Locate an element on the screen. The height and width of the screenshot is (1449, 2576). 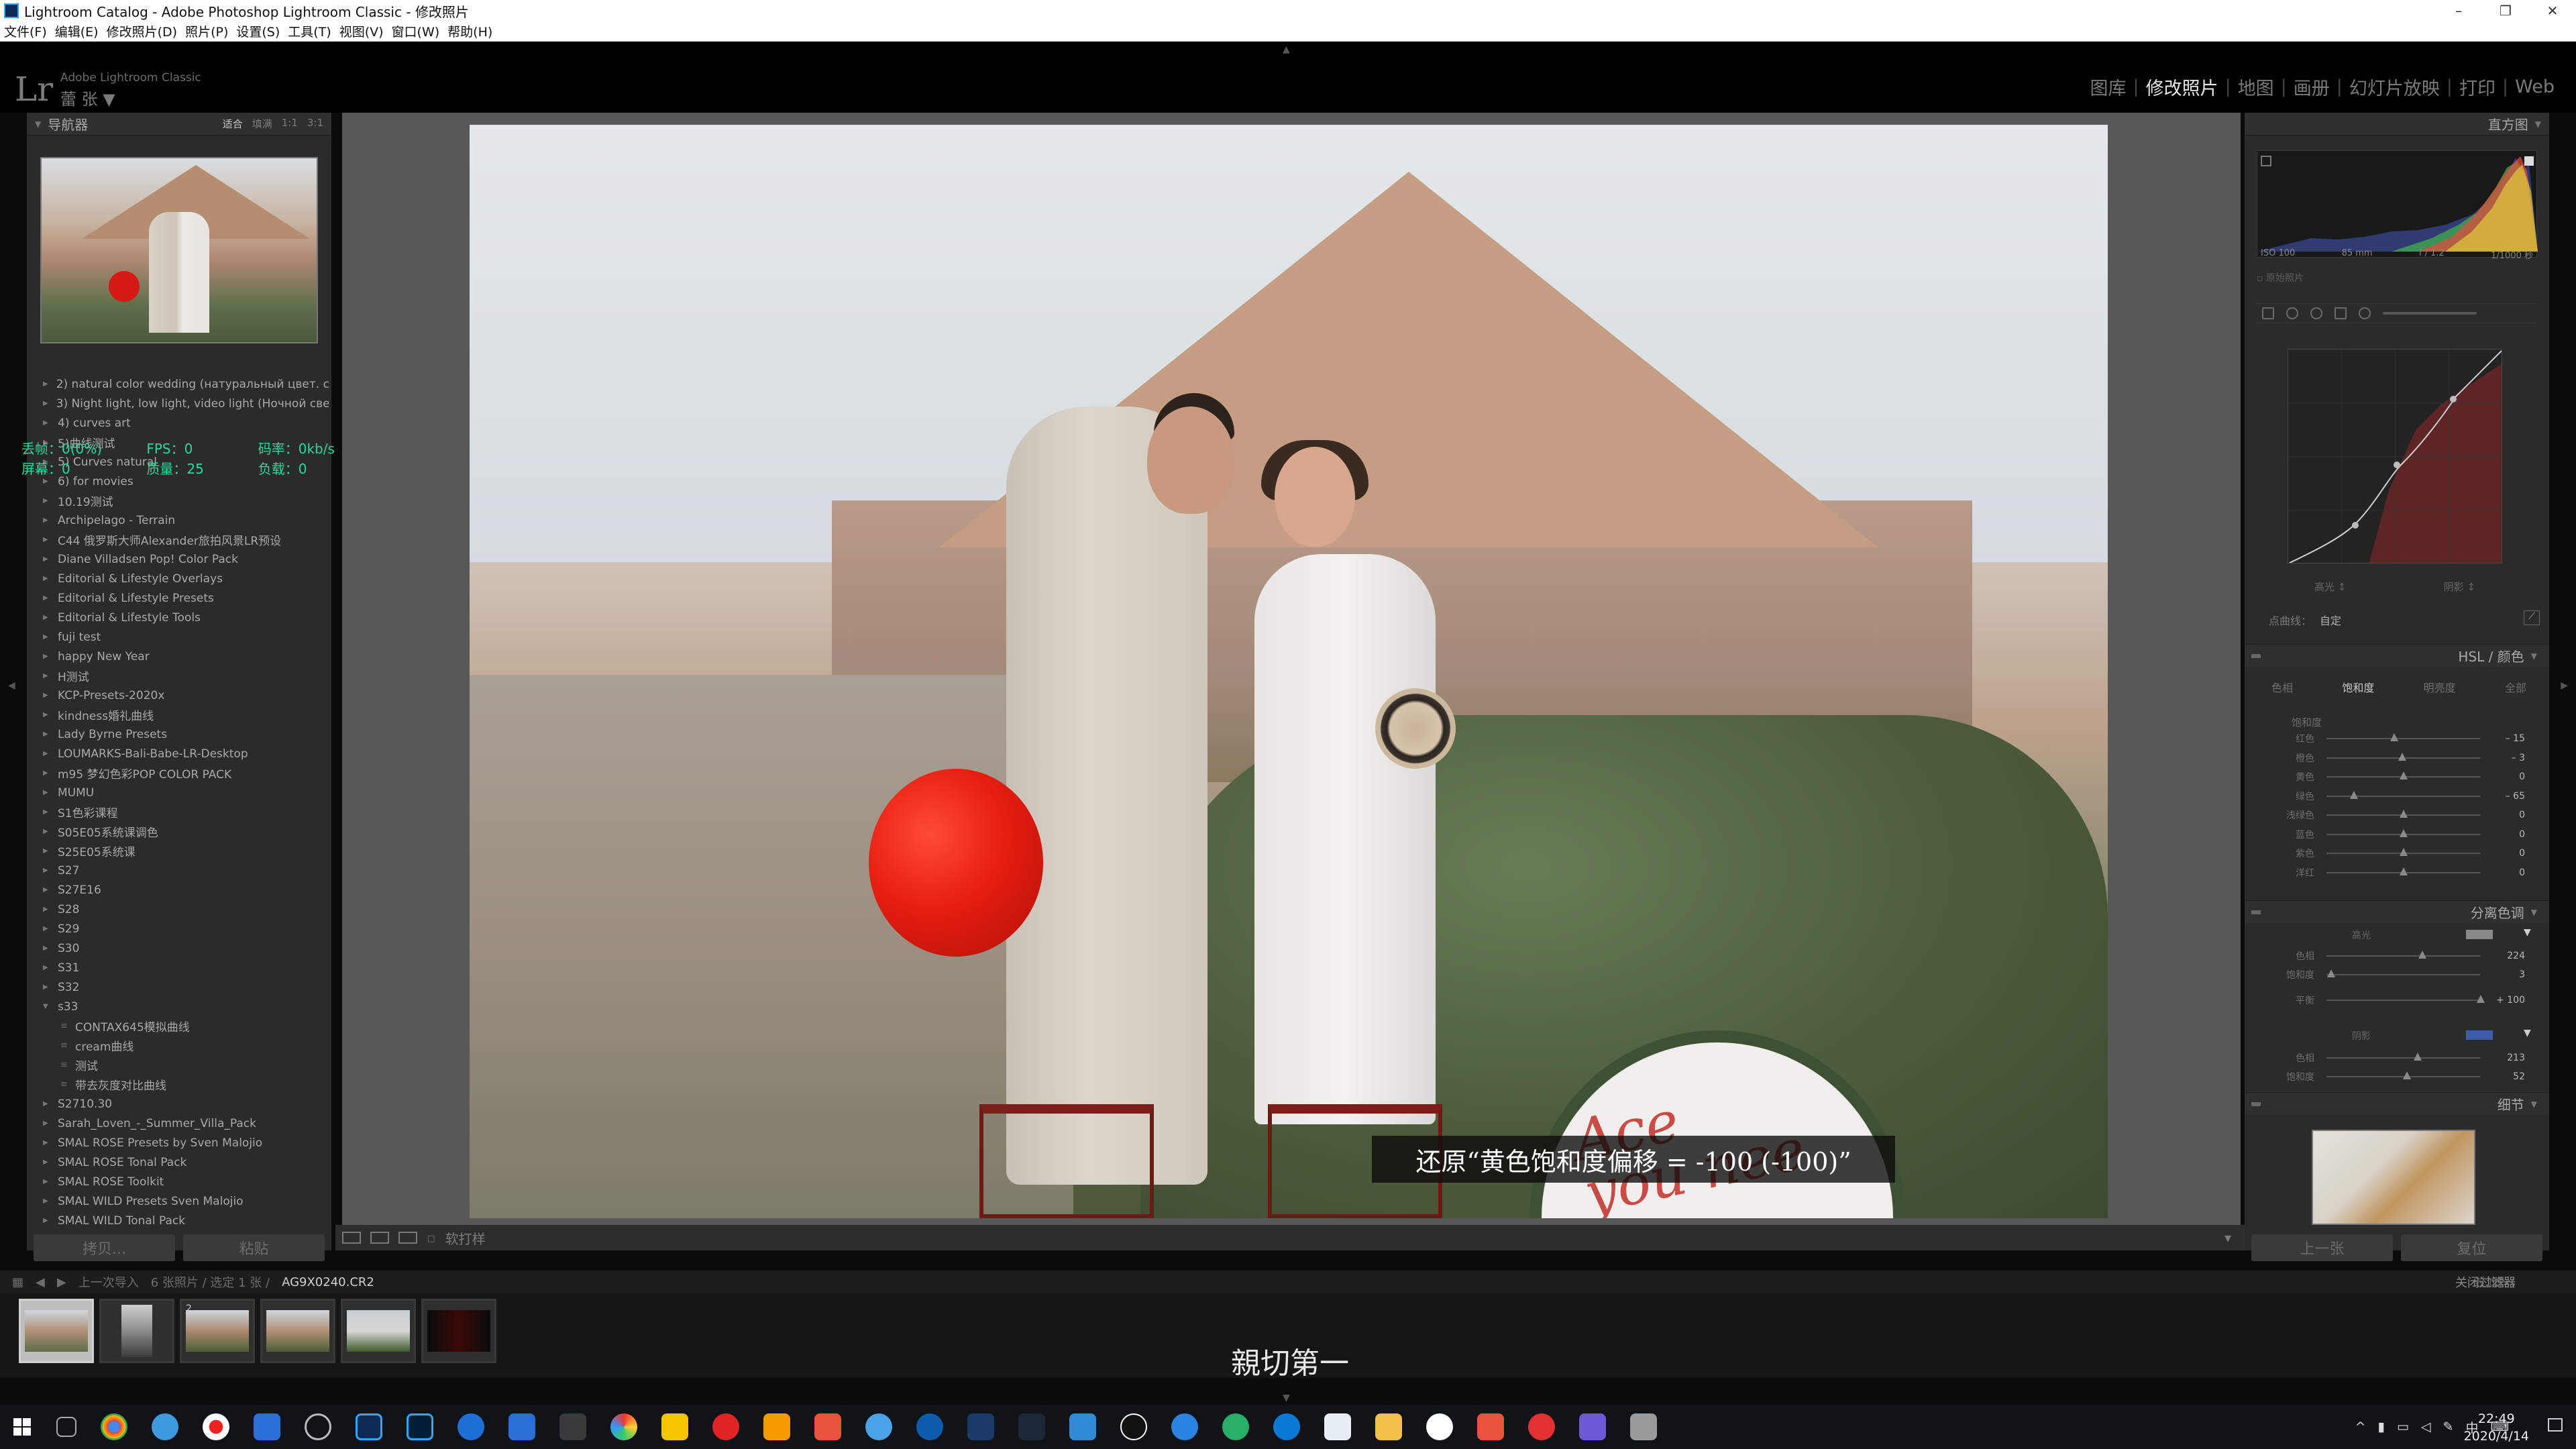
filter-select: 关闭过滤器 is located at coordinates (2485, 1282).